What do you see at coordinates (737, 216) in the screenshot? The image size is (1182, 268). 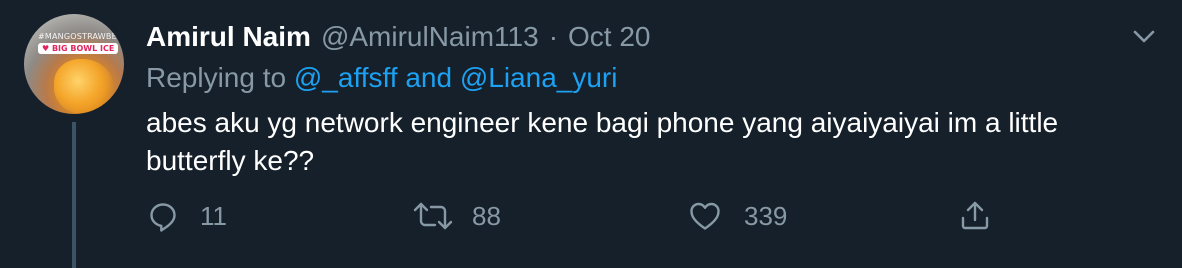 I see `like-button: 339` at bounding box center [737, 216].